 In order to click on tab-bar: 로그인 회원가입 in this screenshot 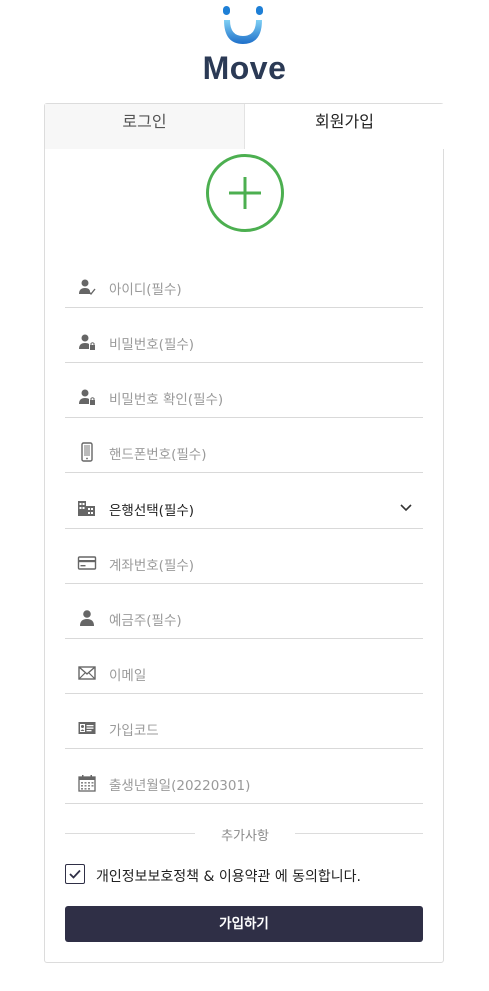, I will do `click(244, 126)`.